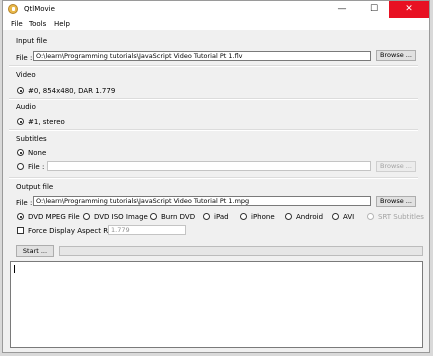 The height and width of the screenshot is (356, 433). I want to click on subtitles-file-label: File :, so click(36, 167).